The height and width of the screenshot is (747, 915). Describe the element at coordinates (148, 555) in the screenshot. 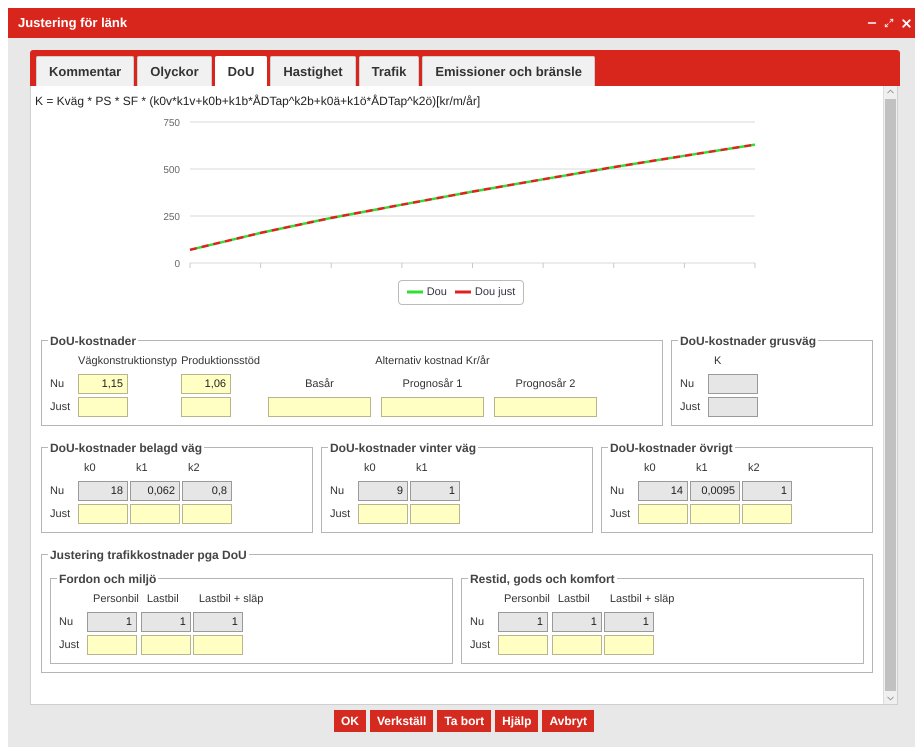

I see `group-title: Justering trafikkostnader pga DoU` at that location.